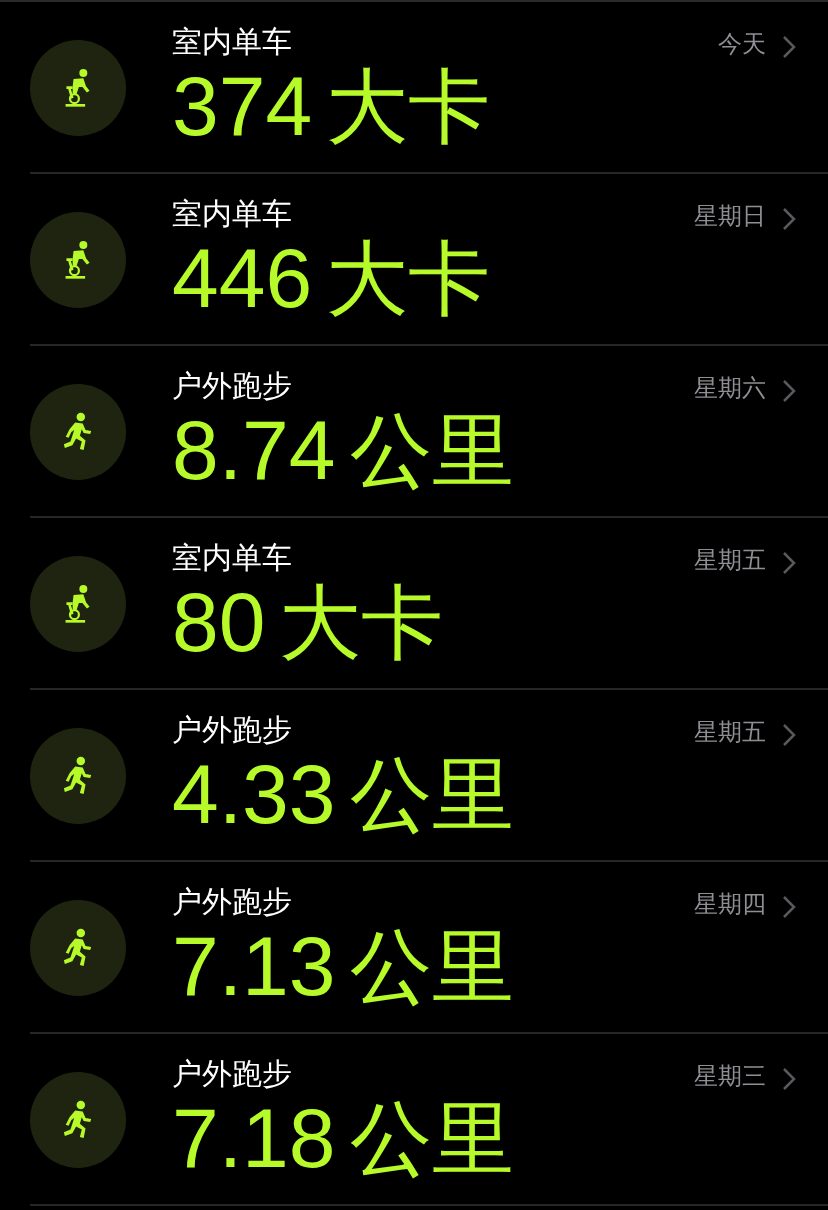 Image resolution: width=828 pixels, height=1210 pixels. Describe the element at coordinates (242, 278) in the screenshot. I see `workout-value: 446` at that location.